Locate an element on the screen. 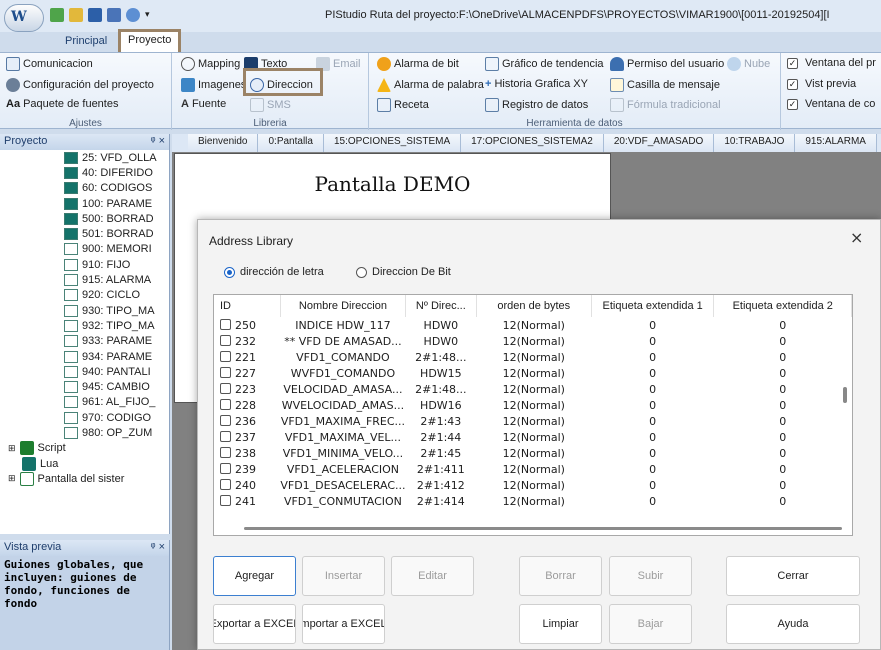 The width and height of the screenshot is (881, 650). table-row: 227 WVFD1_COMANDO HDW15 12(Normal) 0 0 is located at coordinates (533, 373).